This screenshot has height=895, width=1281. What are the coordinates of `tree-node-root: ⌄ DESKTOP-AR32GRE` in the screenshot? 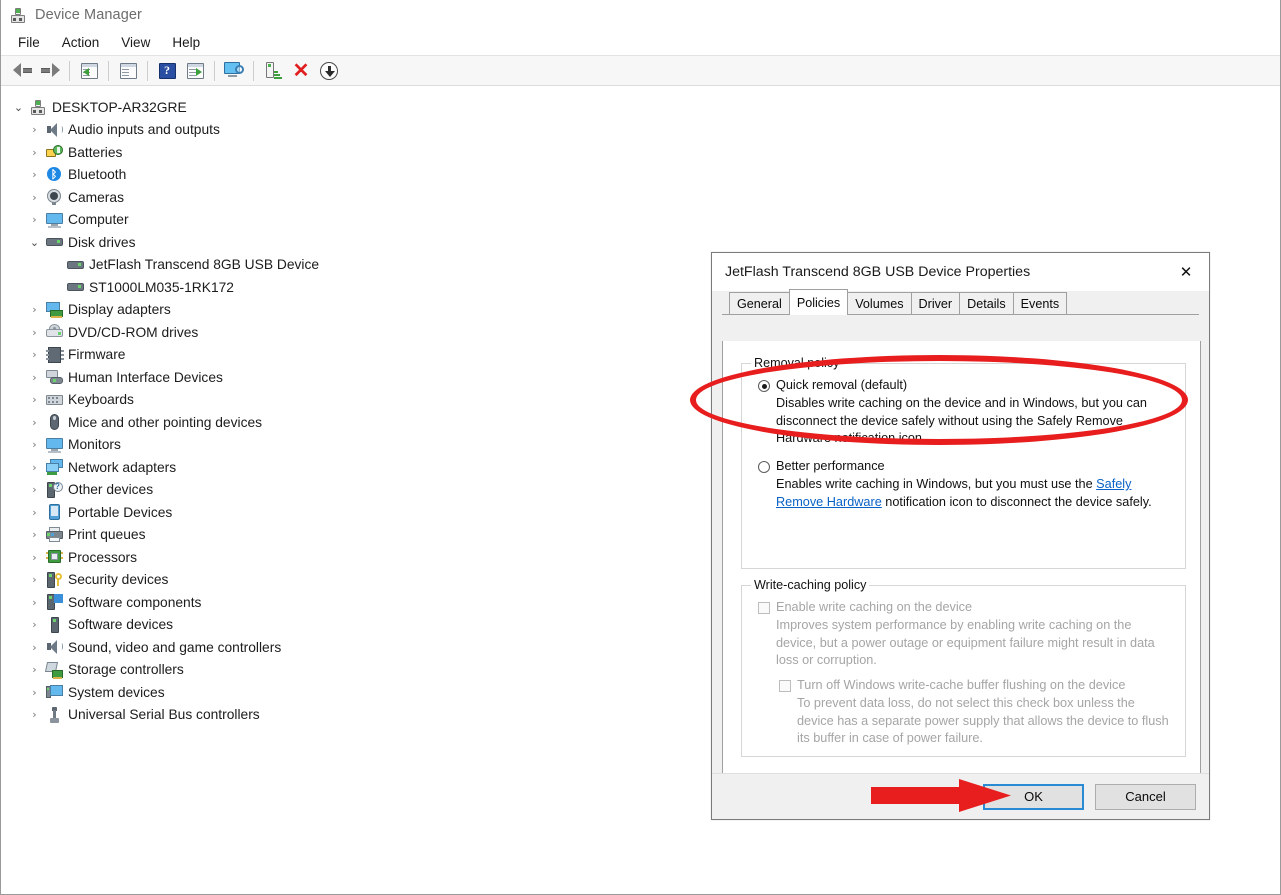 It's located at (640, 107).